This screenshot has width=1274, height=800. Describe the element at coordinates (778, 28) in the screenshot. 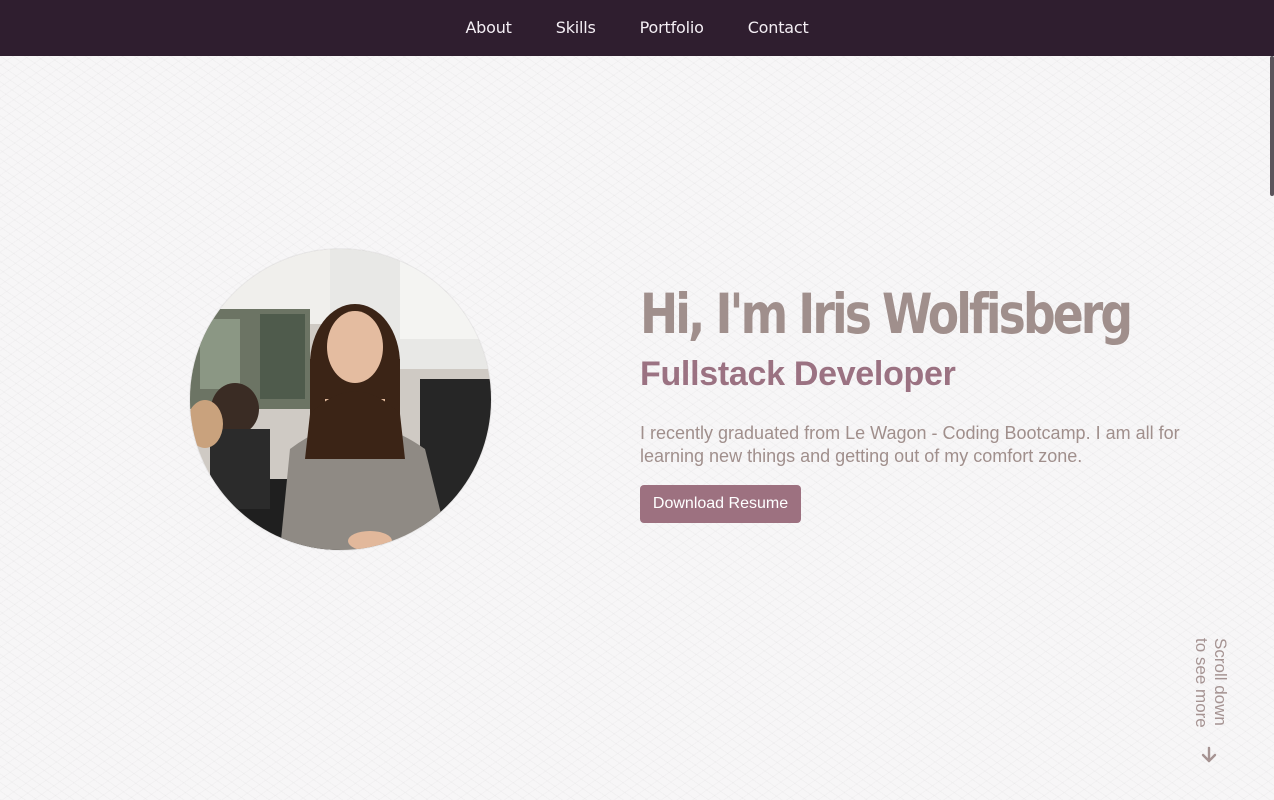

I see `nav-link-contact: Contact` at that location.